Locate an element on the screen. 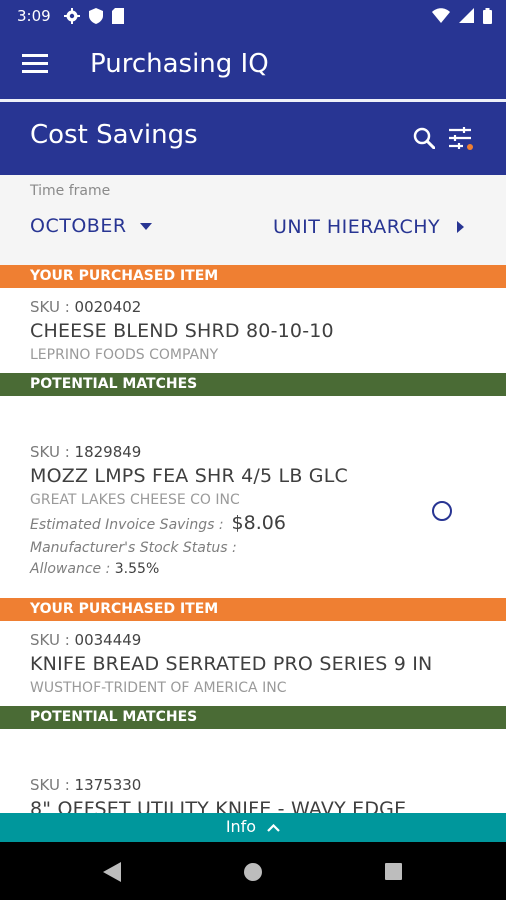 This screenshot has width=506, height=900. back-icon is located at coordinates (112, 872).